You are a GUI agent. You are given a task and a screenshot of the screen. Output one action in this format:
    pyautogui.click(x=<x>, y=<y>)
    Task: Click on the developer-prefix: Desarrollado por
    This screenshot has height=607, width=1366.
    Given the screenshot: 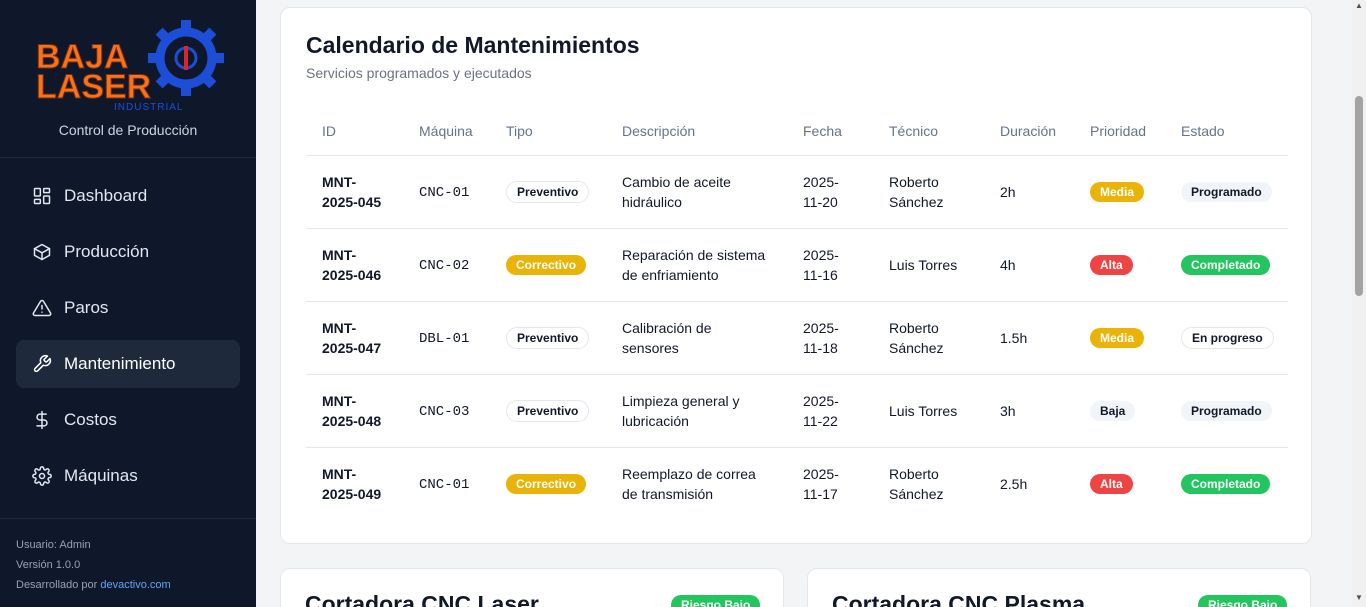 What is the action you would take?
    pyautogui.click(x=58, y=585)
    